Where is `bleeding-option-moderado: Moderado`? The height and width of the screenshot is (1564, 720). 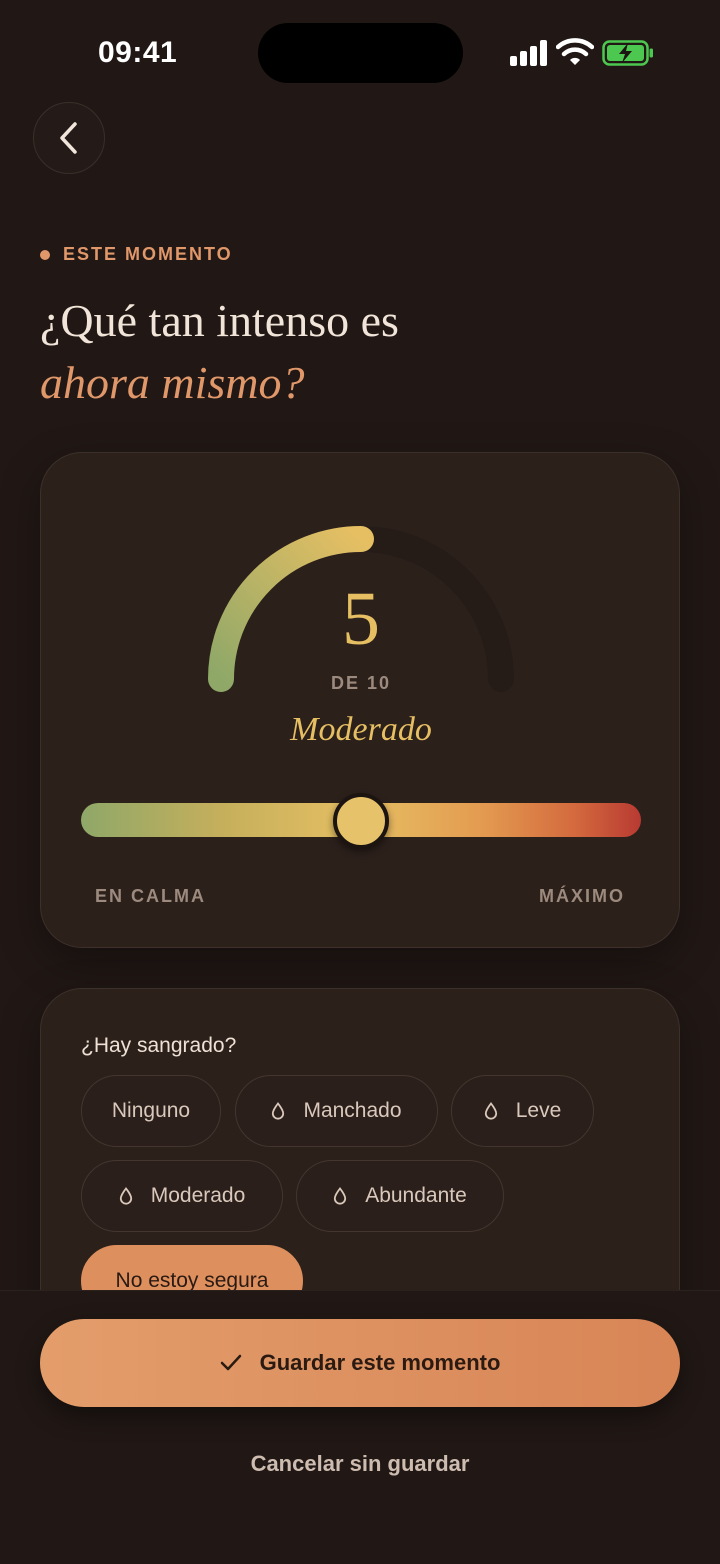
bleeding-option-moderado: Moderado is located at coordinates (182, 1196).